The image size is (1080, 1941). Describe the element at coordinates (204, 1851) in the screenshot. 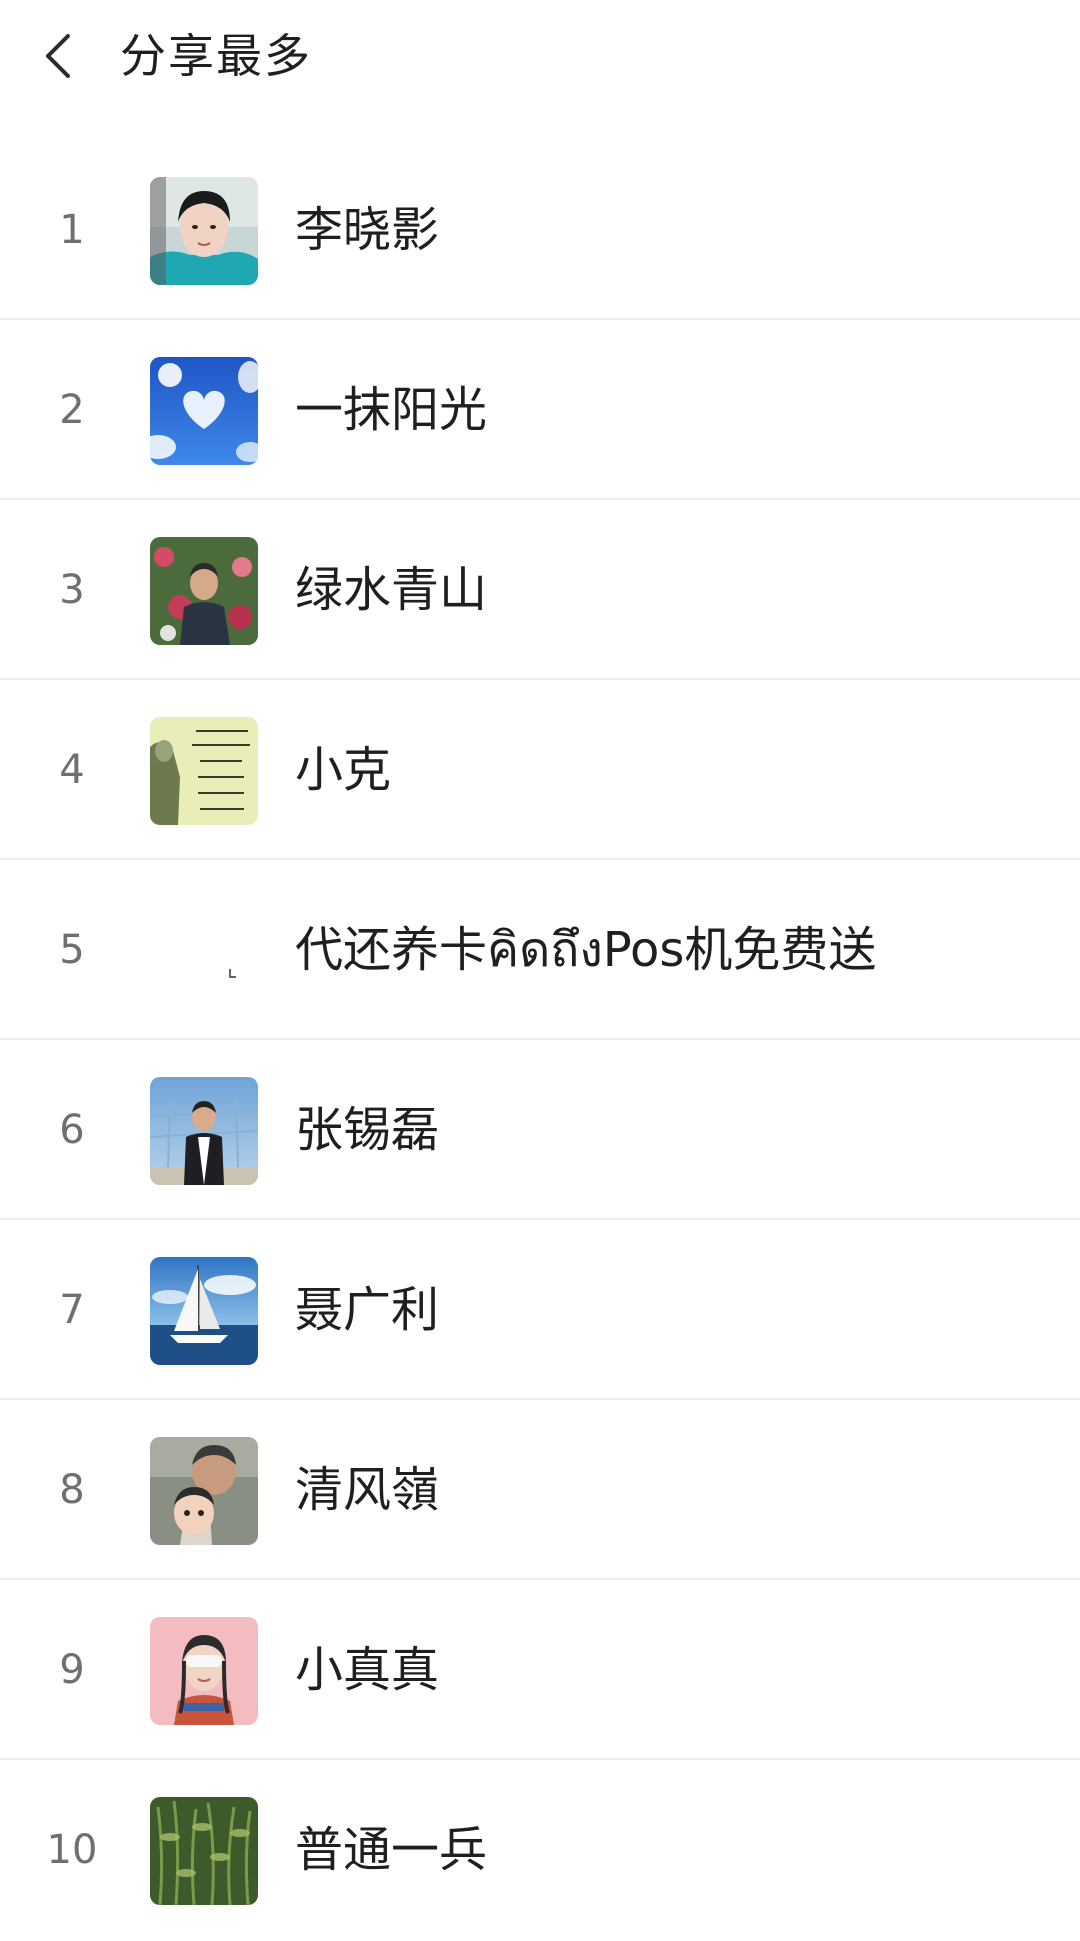

I see `plants-avatar` at that location.